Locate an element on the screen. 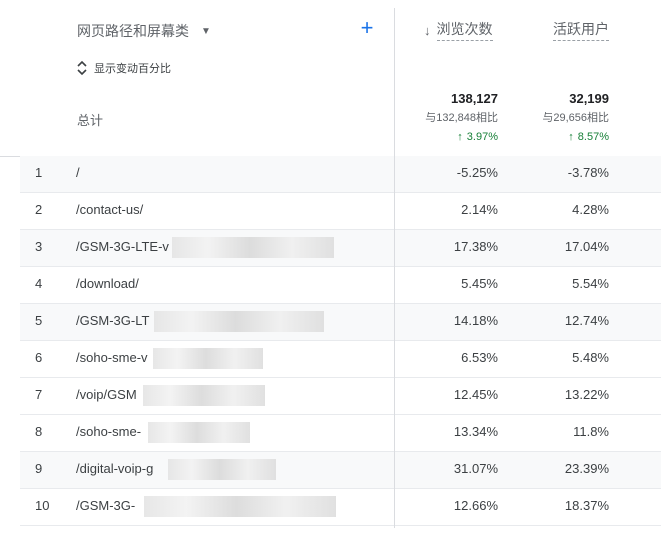 Image resolution: width=661 pixels, height=537 pixels. show-change-percent-toggle: 显示变动百分比 is located at coordinates (123, 68).